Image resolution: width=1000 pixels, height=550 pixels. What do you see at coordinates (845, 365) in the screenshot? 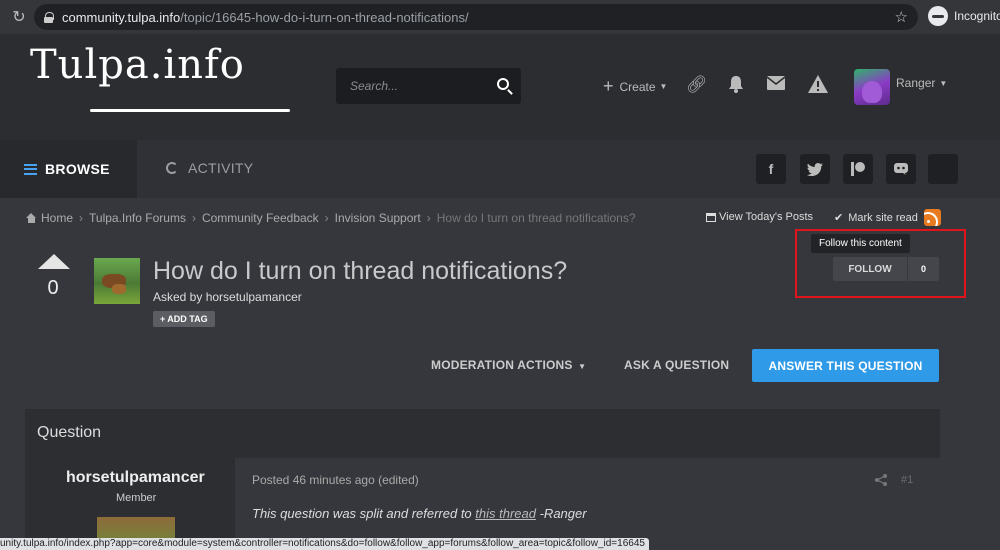
I see `answer-question-button: ANSWER THIS QUESTION` at bounding box center [845, 365].